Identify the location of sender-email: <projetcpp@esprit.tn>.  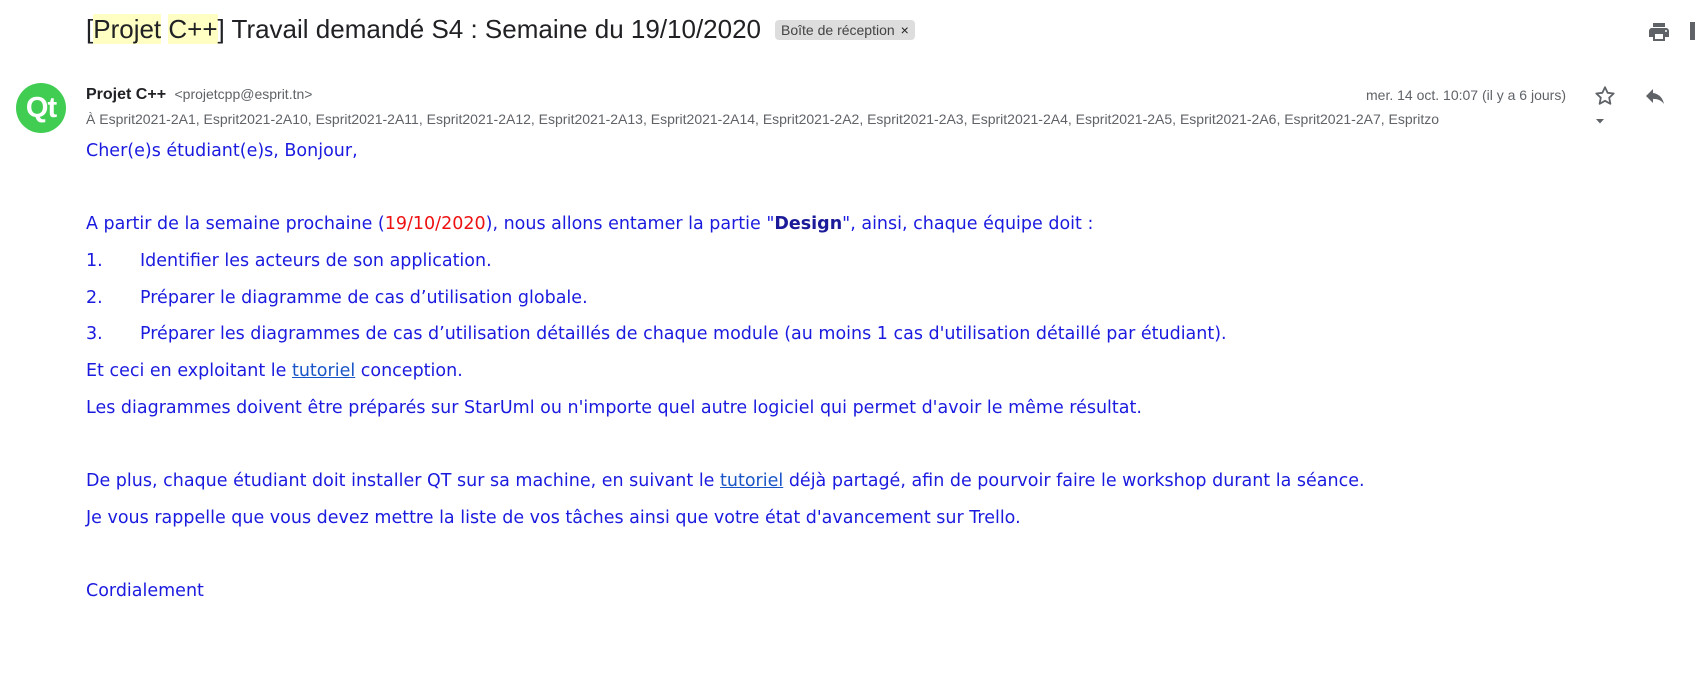
(243, 94).